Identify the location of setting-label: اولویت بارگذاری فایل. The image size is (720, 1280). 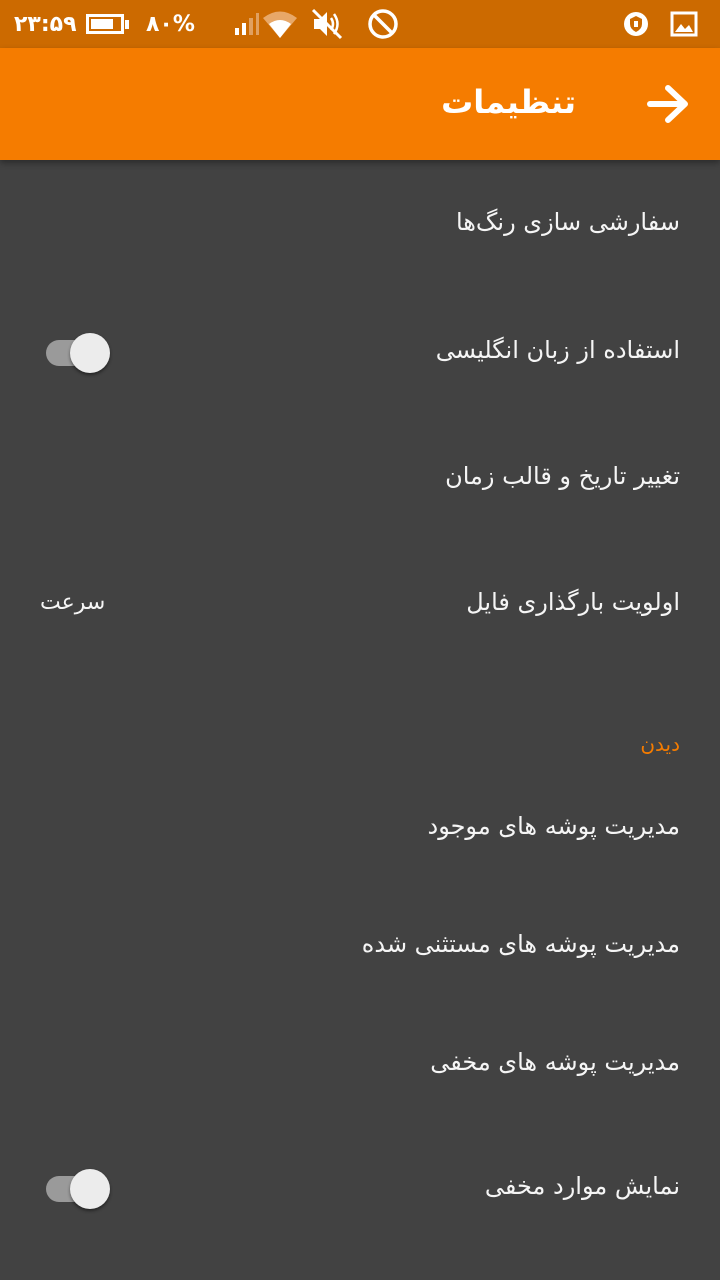
(573, 602).